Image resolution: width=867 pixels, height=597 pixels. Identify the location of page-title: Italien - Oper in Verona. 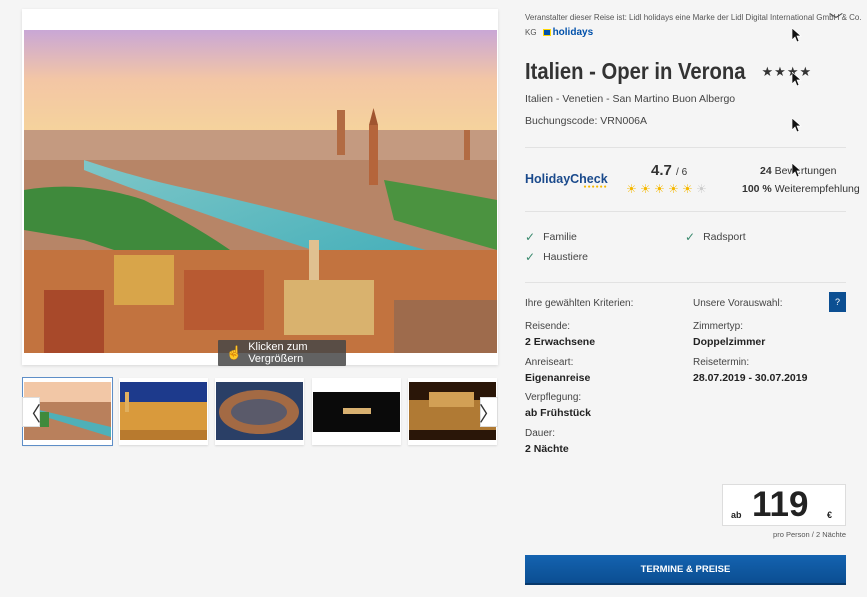
(635, 71).